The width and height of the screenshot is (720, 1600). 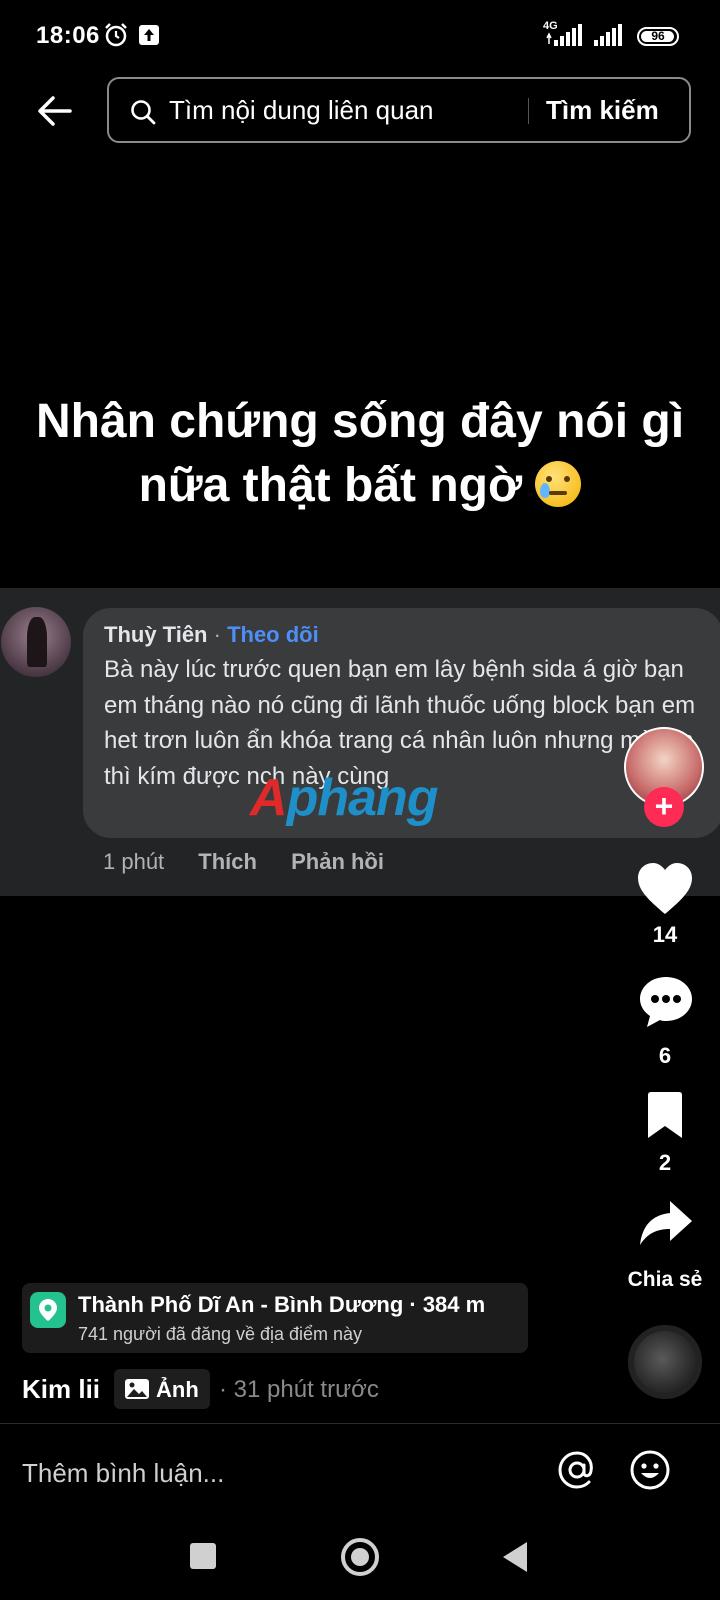 I want to click on save-count: 2, so click(x=665, y=1162).